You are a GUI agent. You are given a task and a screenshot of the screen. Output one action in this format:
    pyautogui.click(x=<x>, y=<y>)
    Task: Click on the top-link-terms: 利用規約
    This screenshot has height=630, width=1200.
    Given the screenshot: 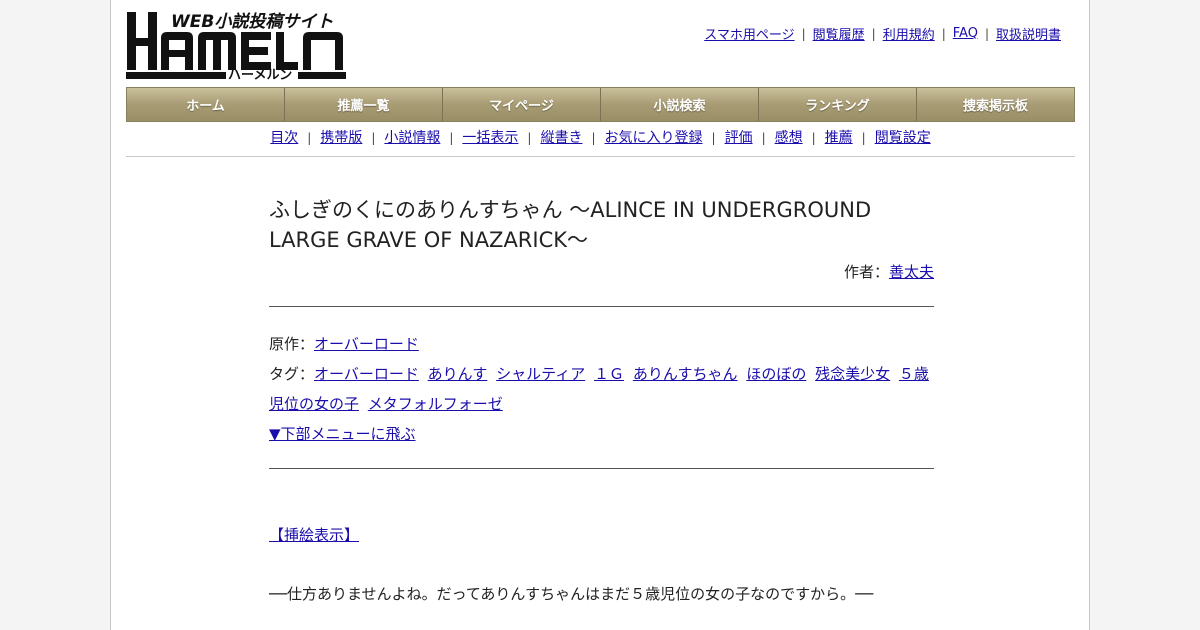 What is the action you would take?
    pyautogui.click(x=909, y=33)
    